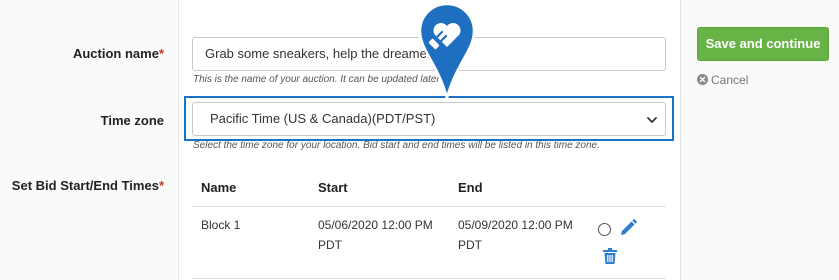 The height and width of the screenshot is (280, 839). What do you see at coordinates (330, 245) in the screenshot?
I see `row-start-tz: PDT` at bounding box center [330, 245].